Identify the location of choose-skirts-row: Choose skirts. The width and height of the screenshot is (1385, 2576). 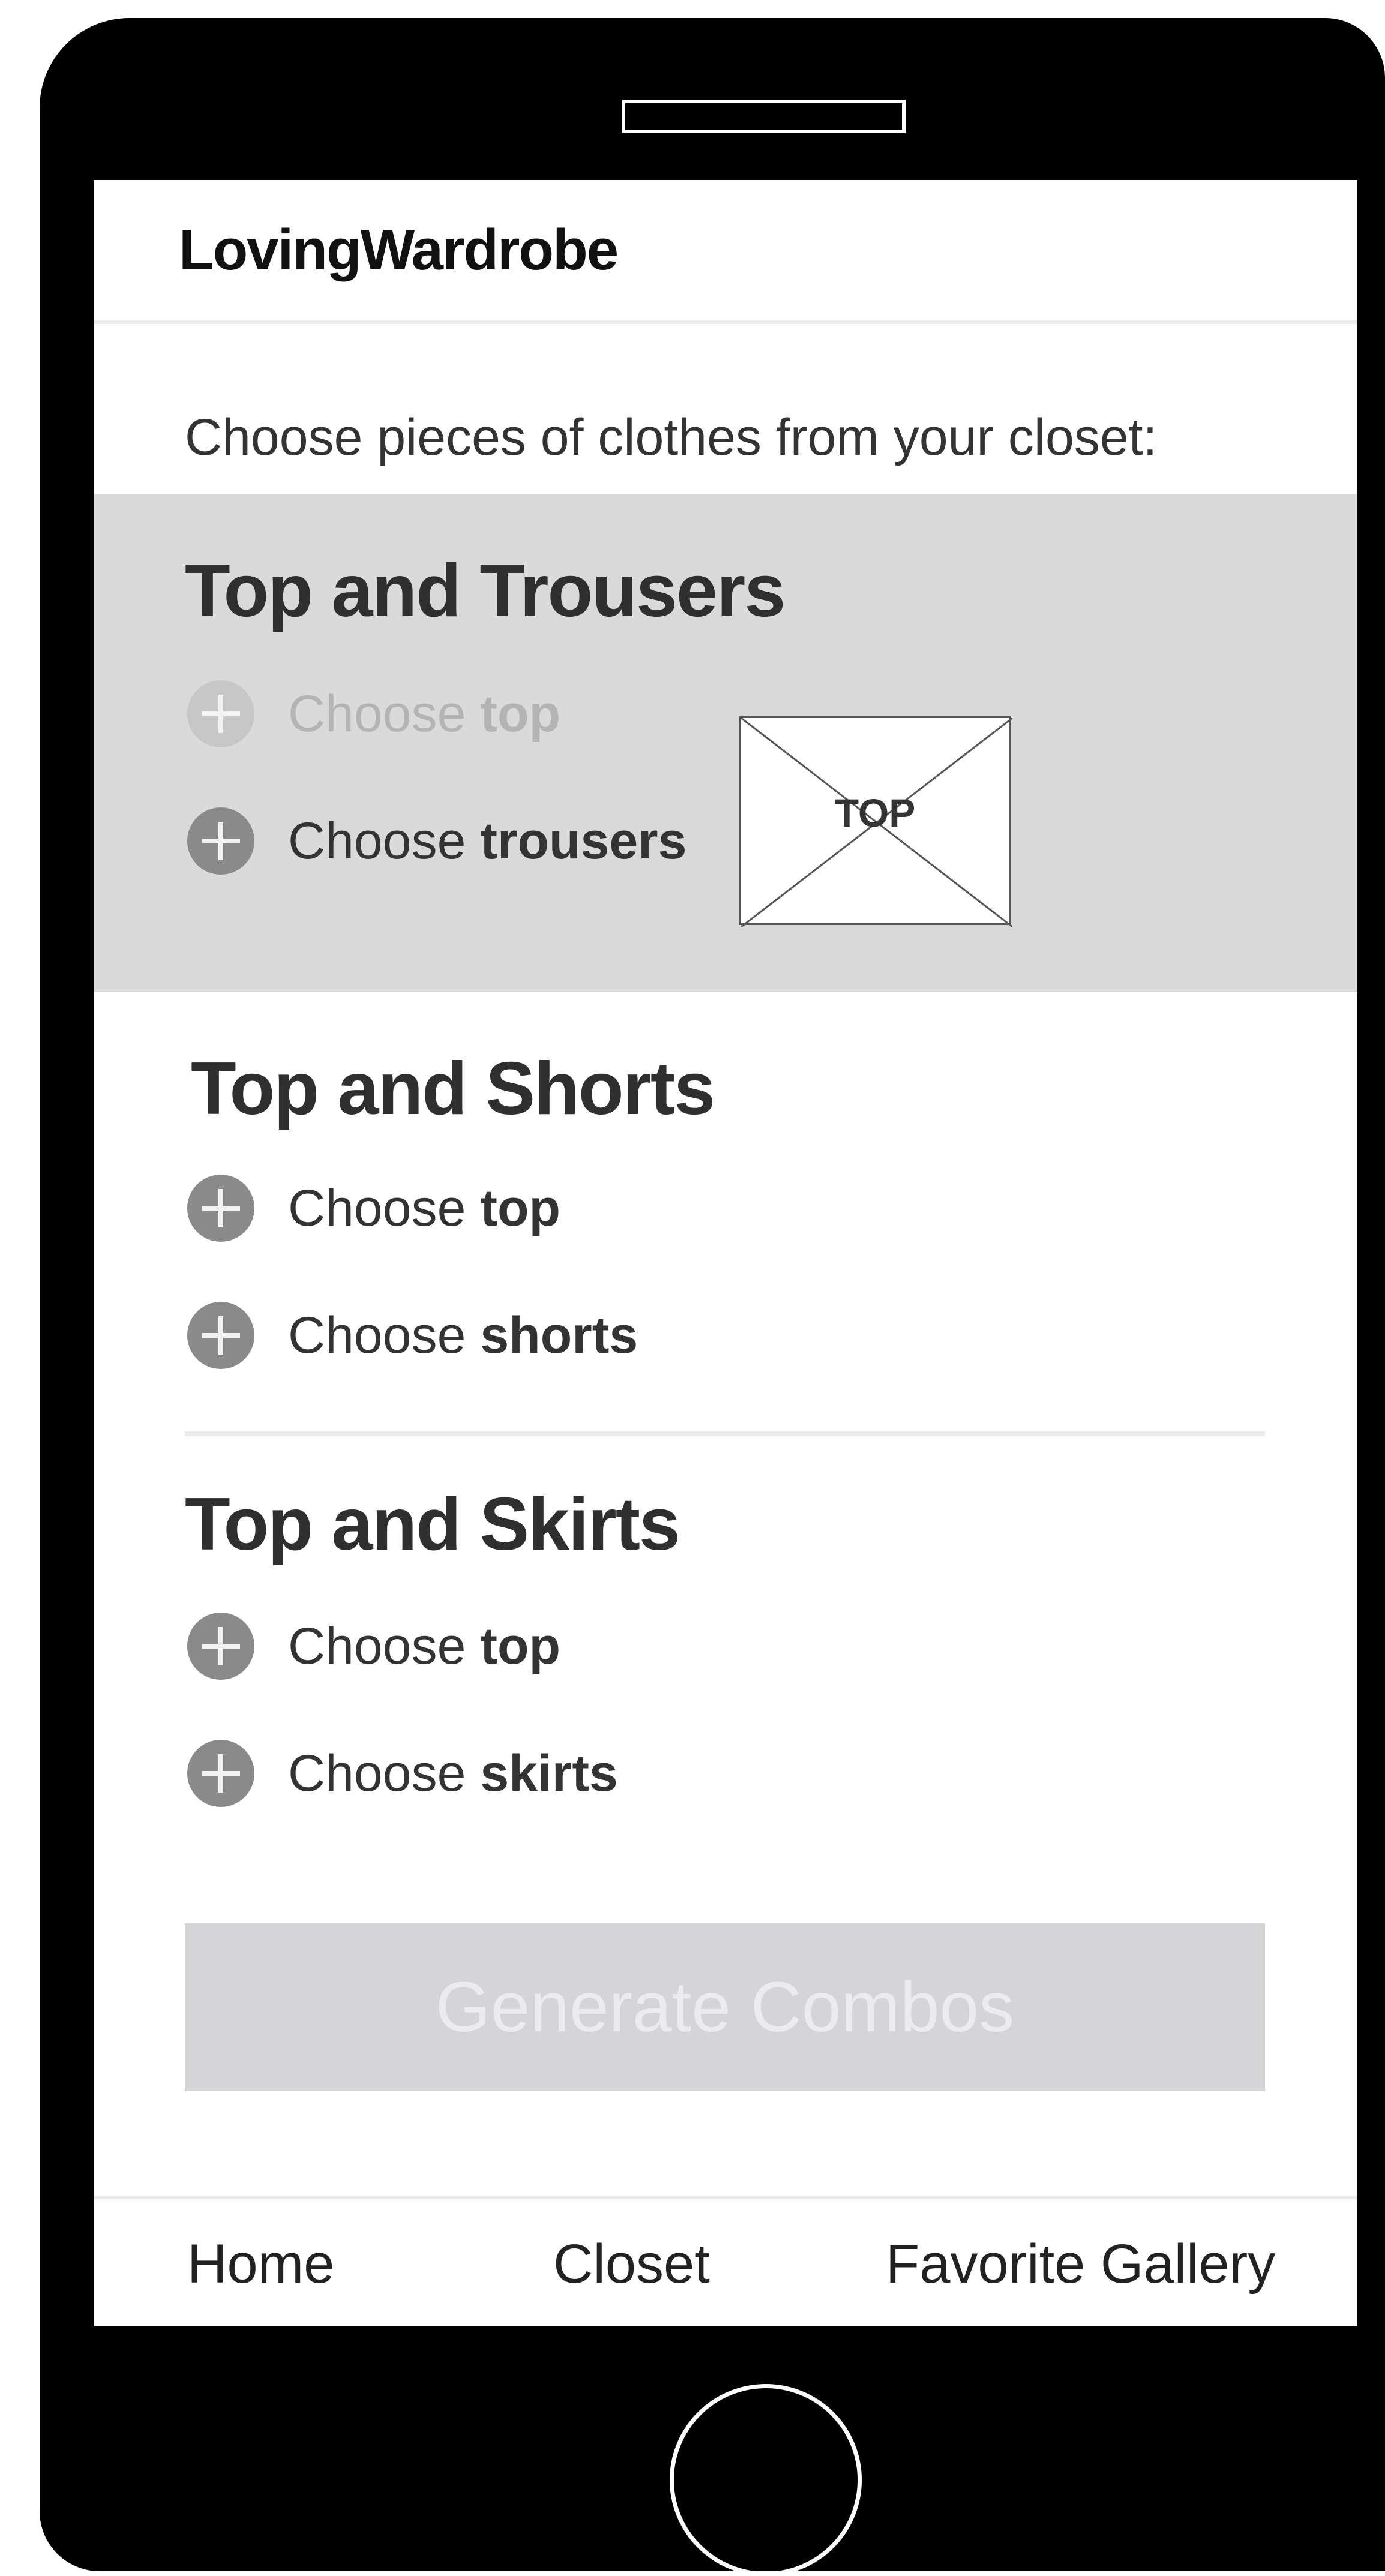
(402, 1773).